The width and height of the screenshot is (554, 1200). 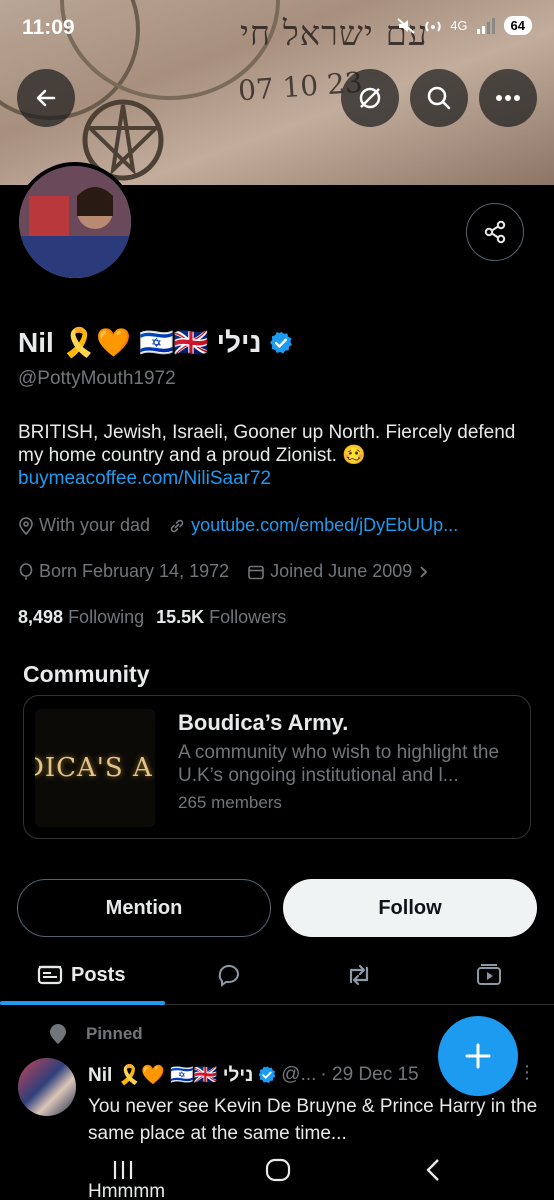 What do you see at coordinates (47, 1087) in the screenshot?
I see `post-author-avatar` at bounding box center [47, 1087].